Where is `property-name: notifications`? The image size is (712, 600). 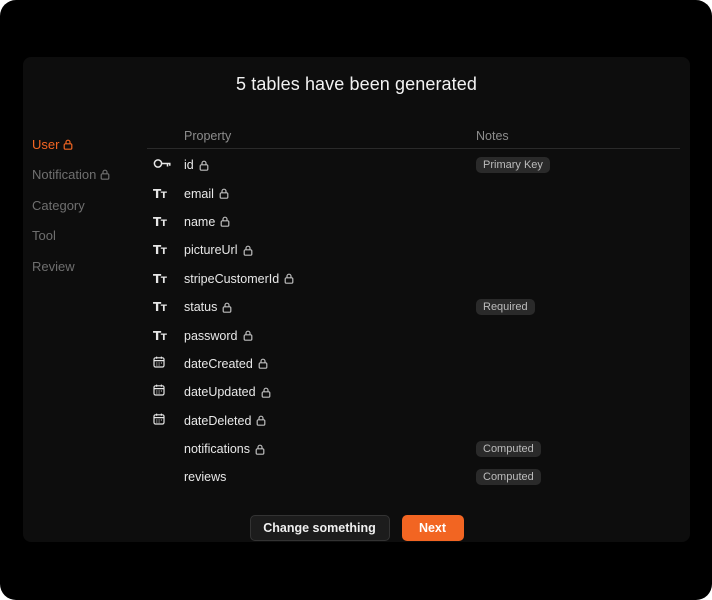 property-name: notifications is located at coordinates (224, 449).